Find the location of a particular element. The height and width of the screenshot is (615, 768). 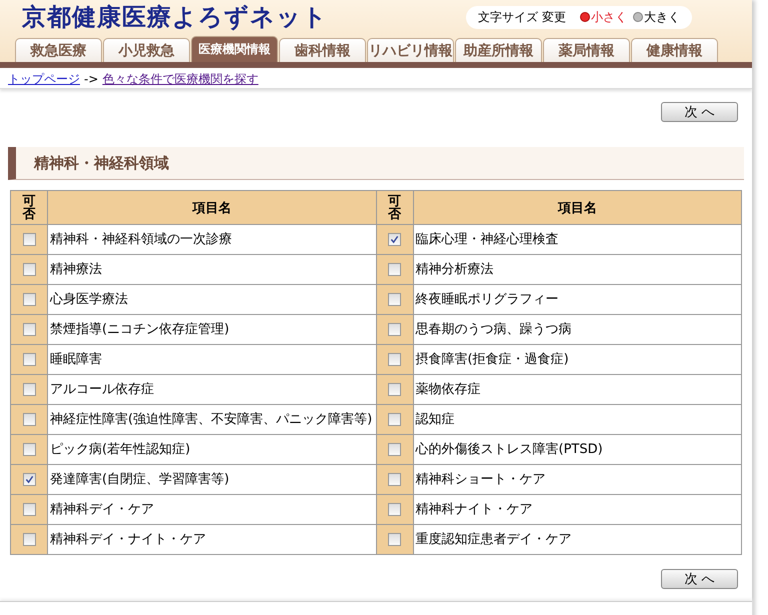

tab: 薬局情報 is located at coordinates (586, 50).